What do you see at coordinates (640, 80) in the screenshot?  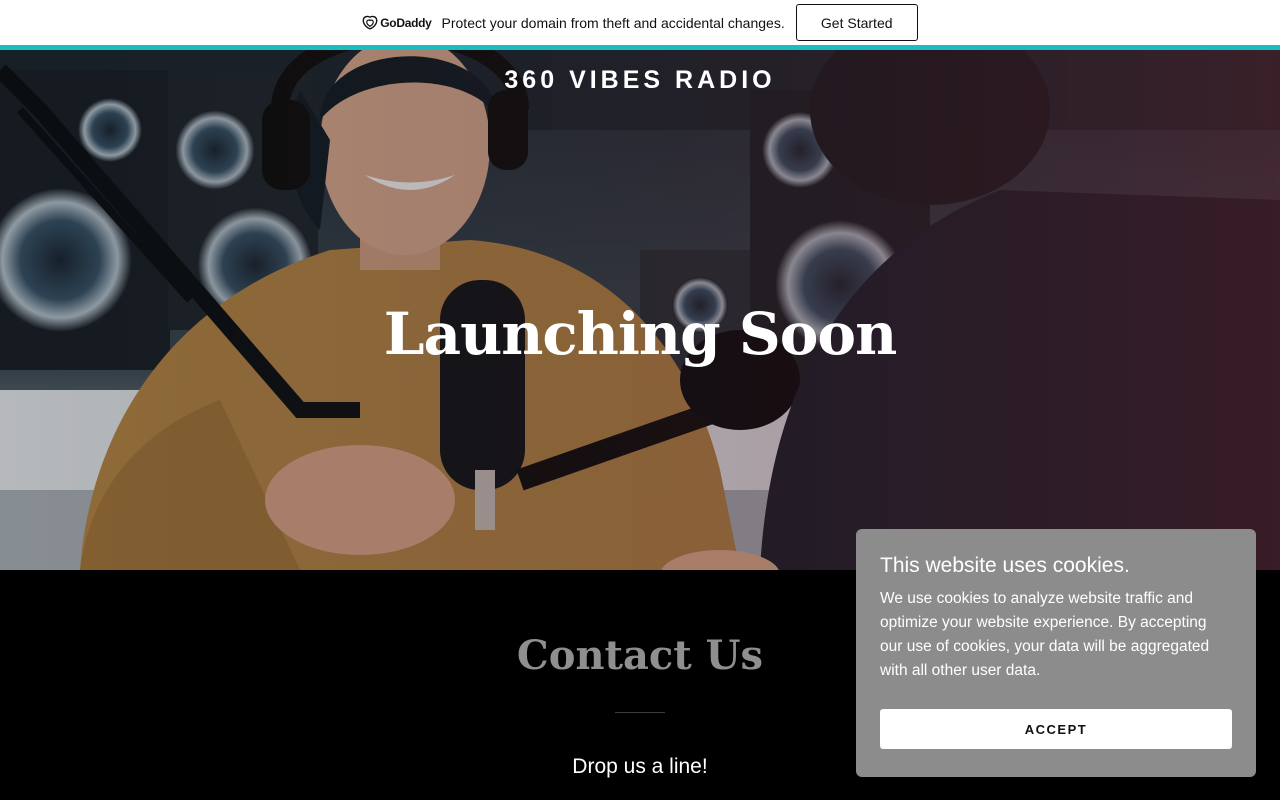 I see `site-title: 360 VIBES RADIO` at bounding box center [640, 80].